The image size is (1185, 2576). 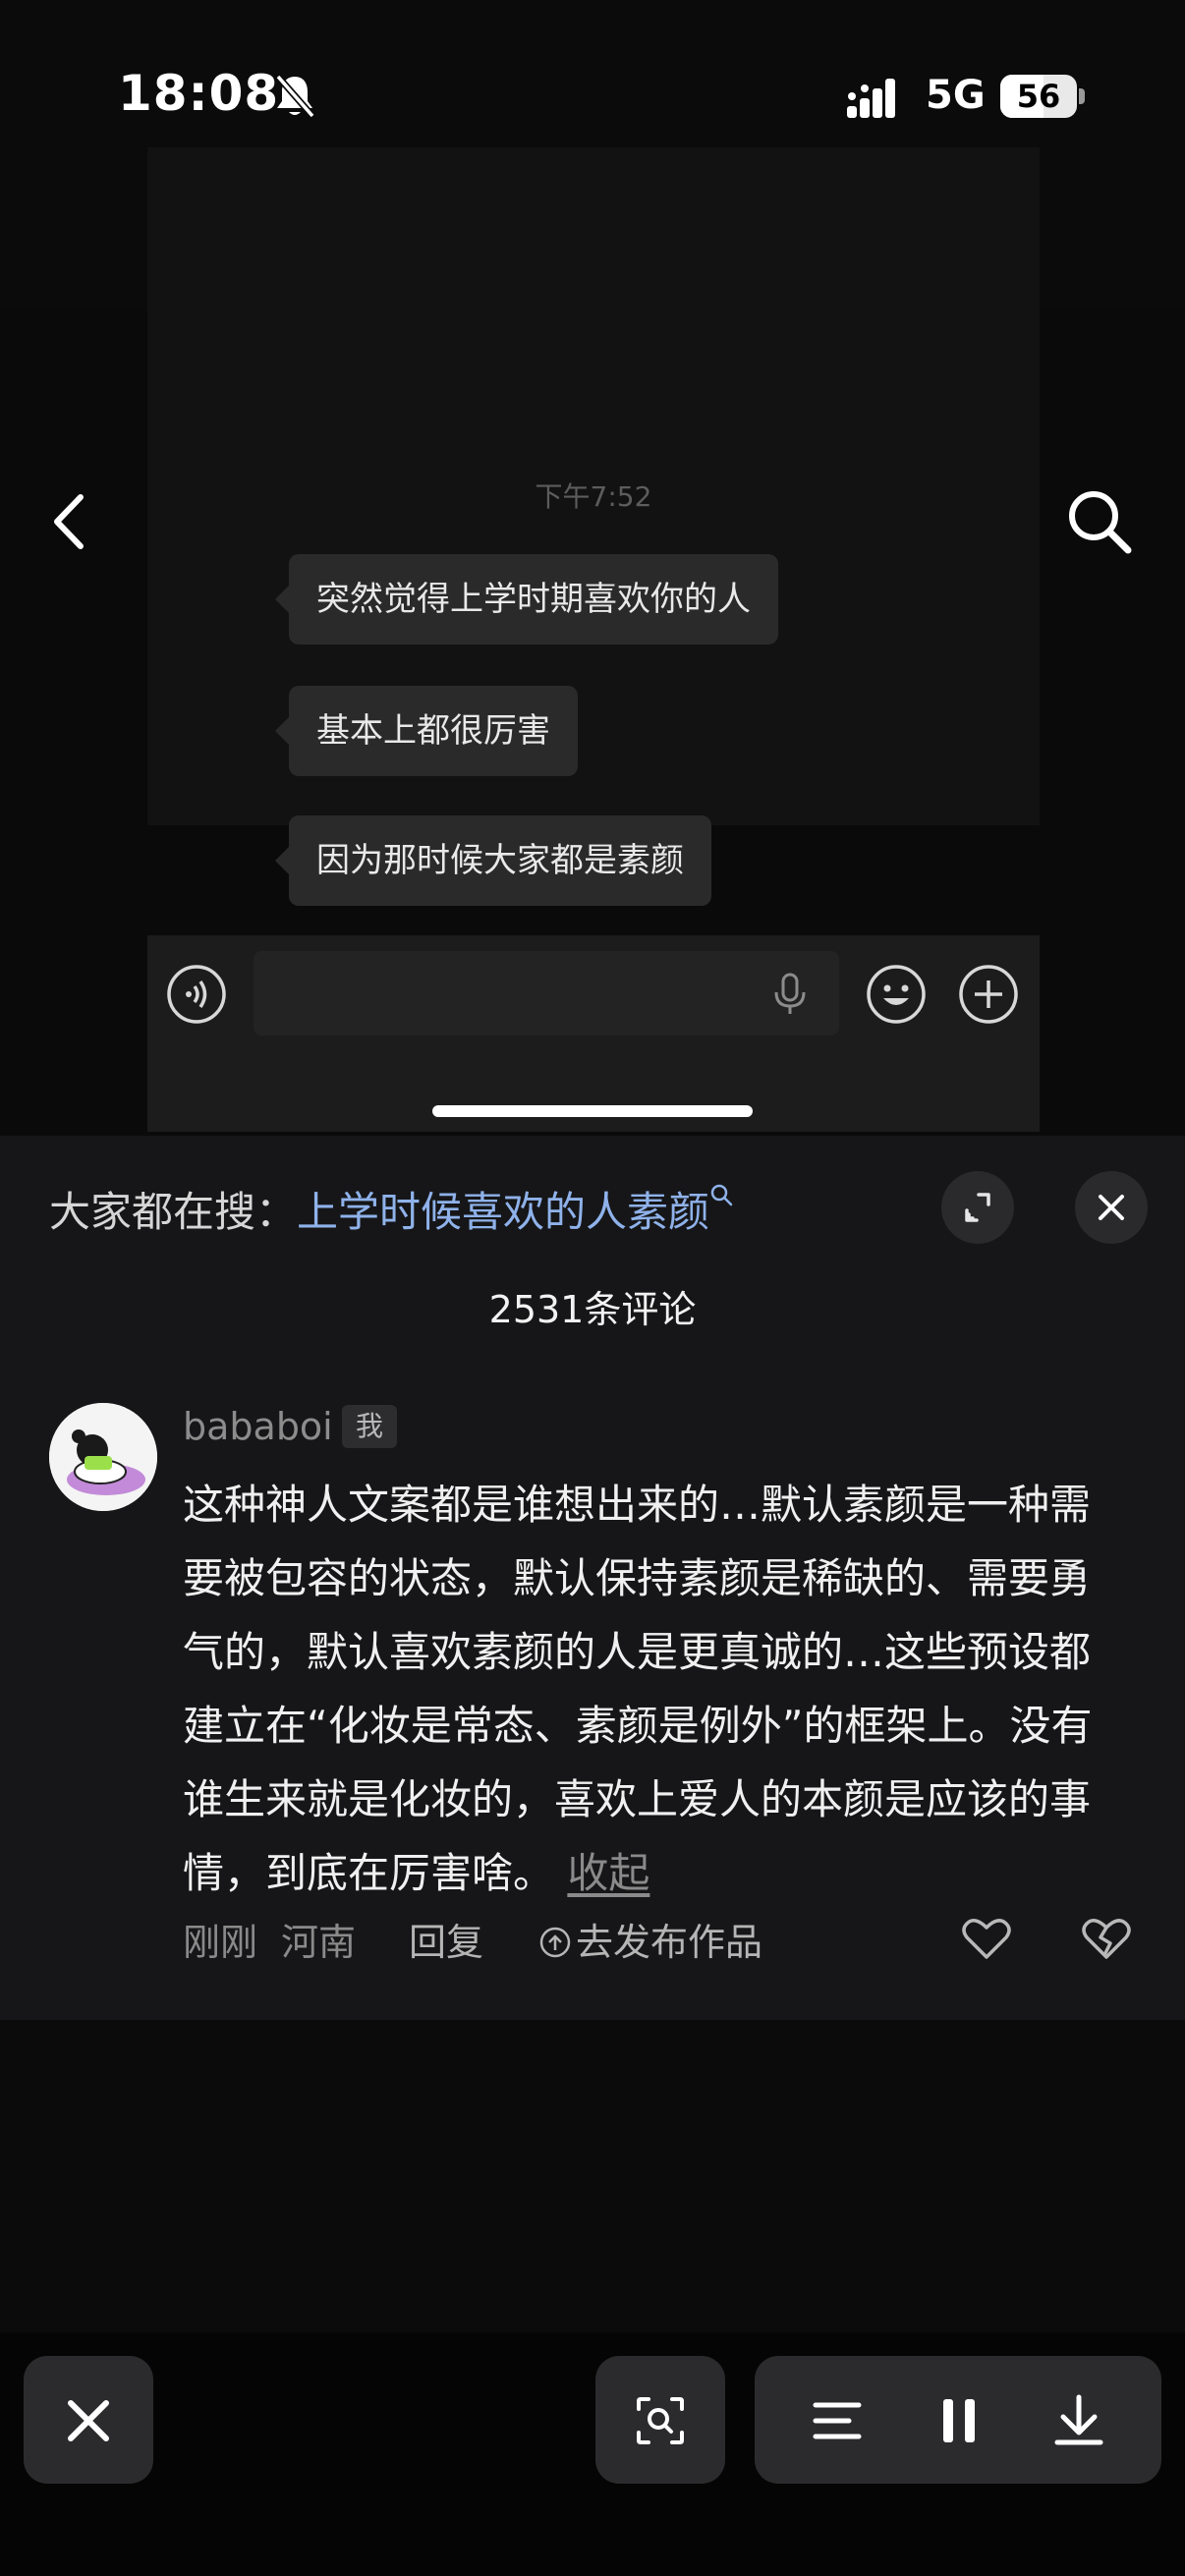 I want to click on expand-button, so click(x=978, y=1207).